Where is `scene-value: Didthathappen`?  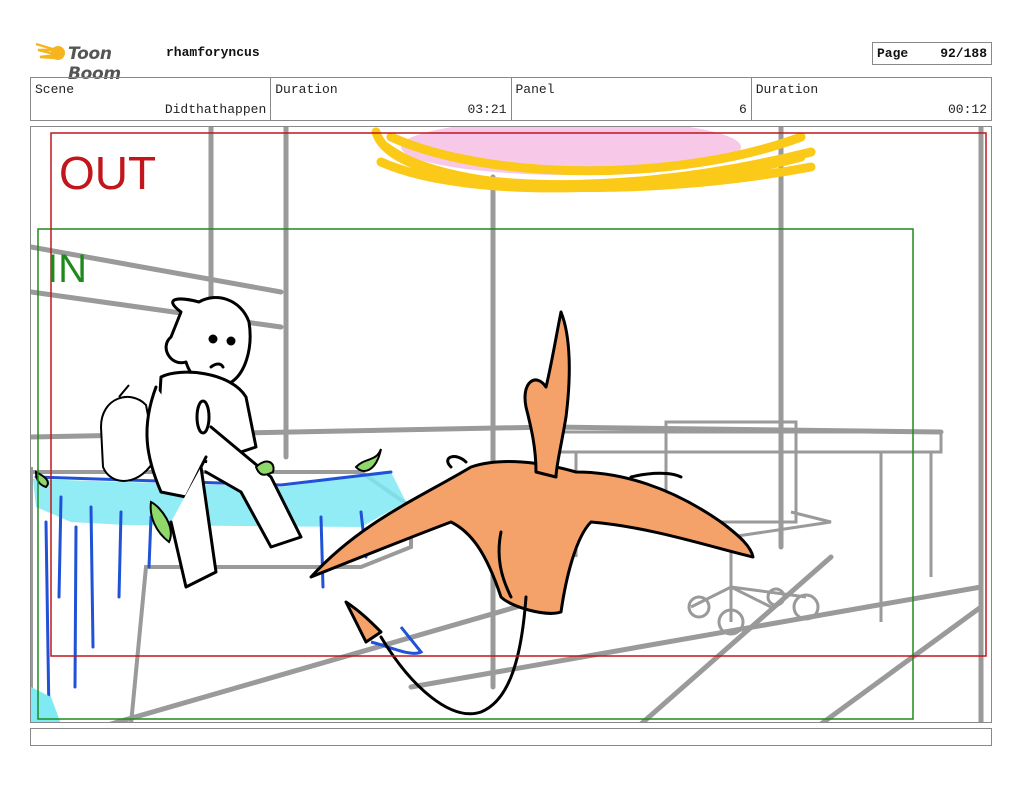
scene-value: Didthathappen is located at coordinates (215, 109).